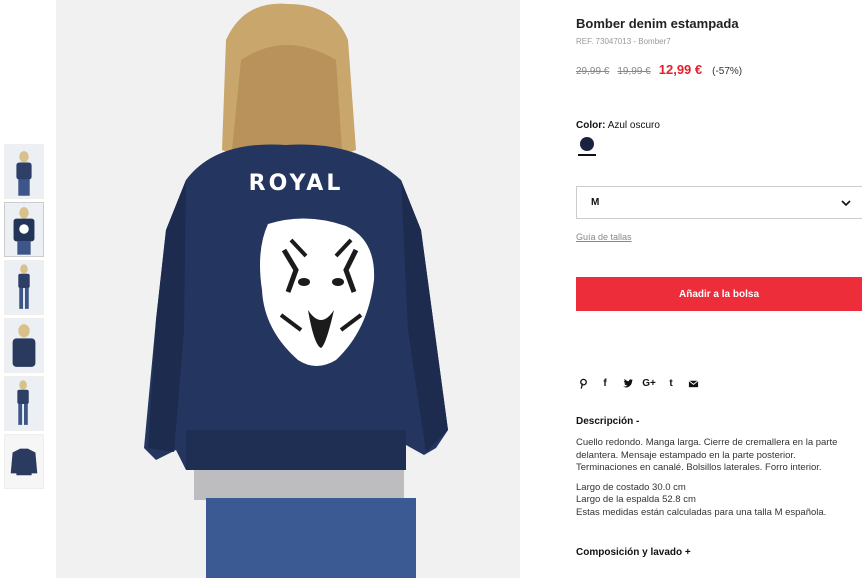 The image size is (862, 578). What do you see at coordinates (719, 294) in the screenshot?
I see `add-to-bag-button: Añadir a la bolsa` at bounding box center [719, 294].